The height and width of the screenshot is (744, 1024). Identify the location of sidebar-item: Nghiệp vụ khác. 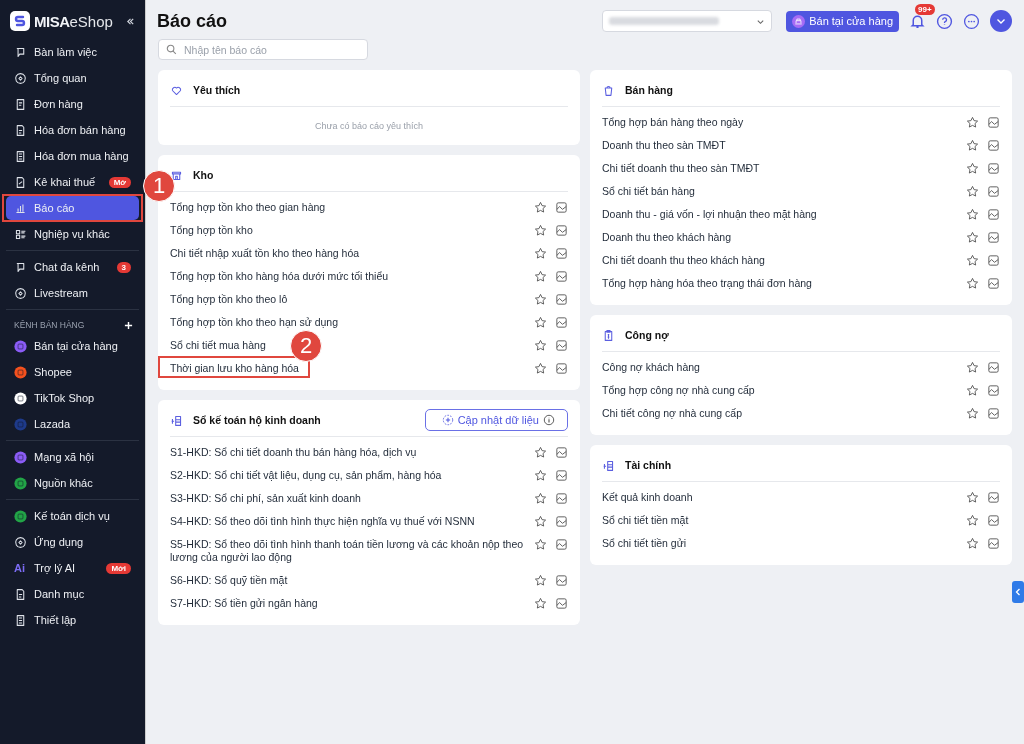
(72, 234).